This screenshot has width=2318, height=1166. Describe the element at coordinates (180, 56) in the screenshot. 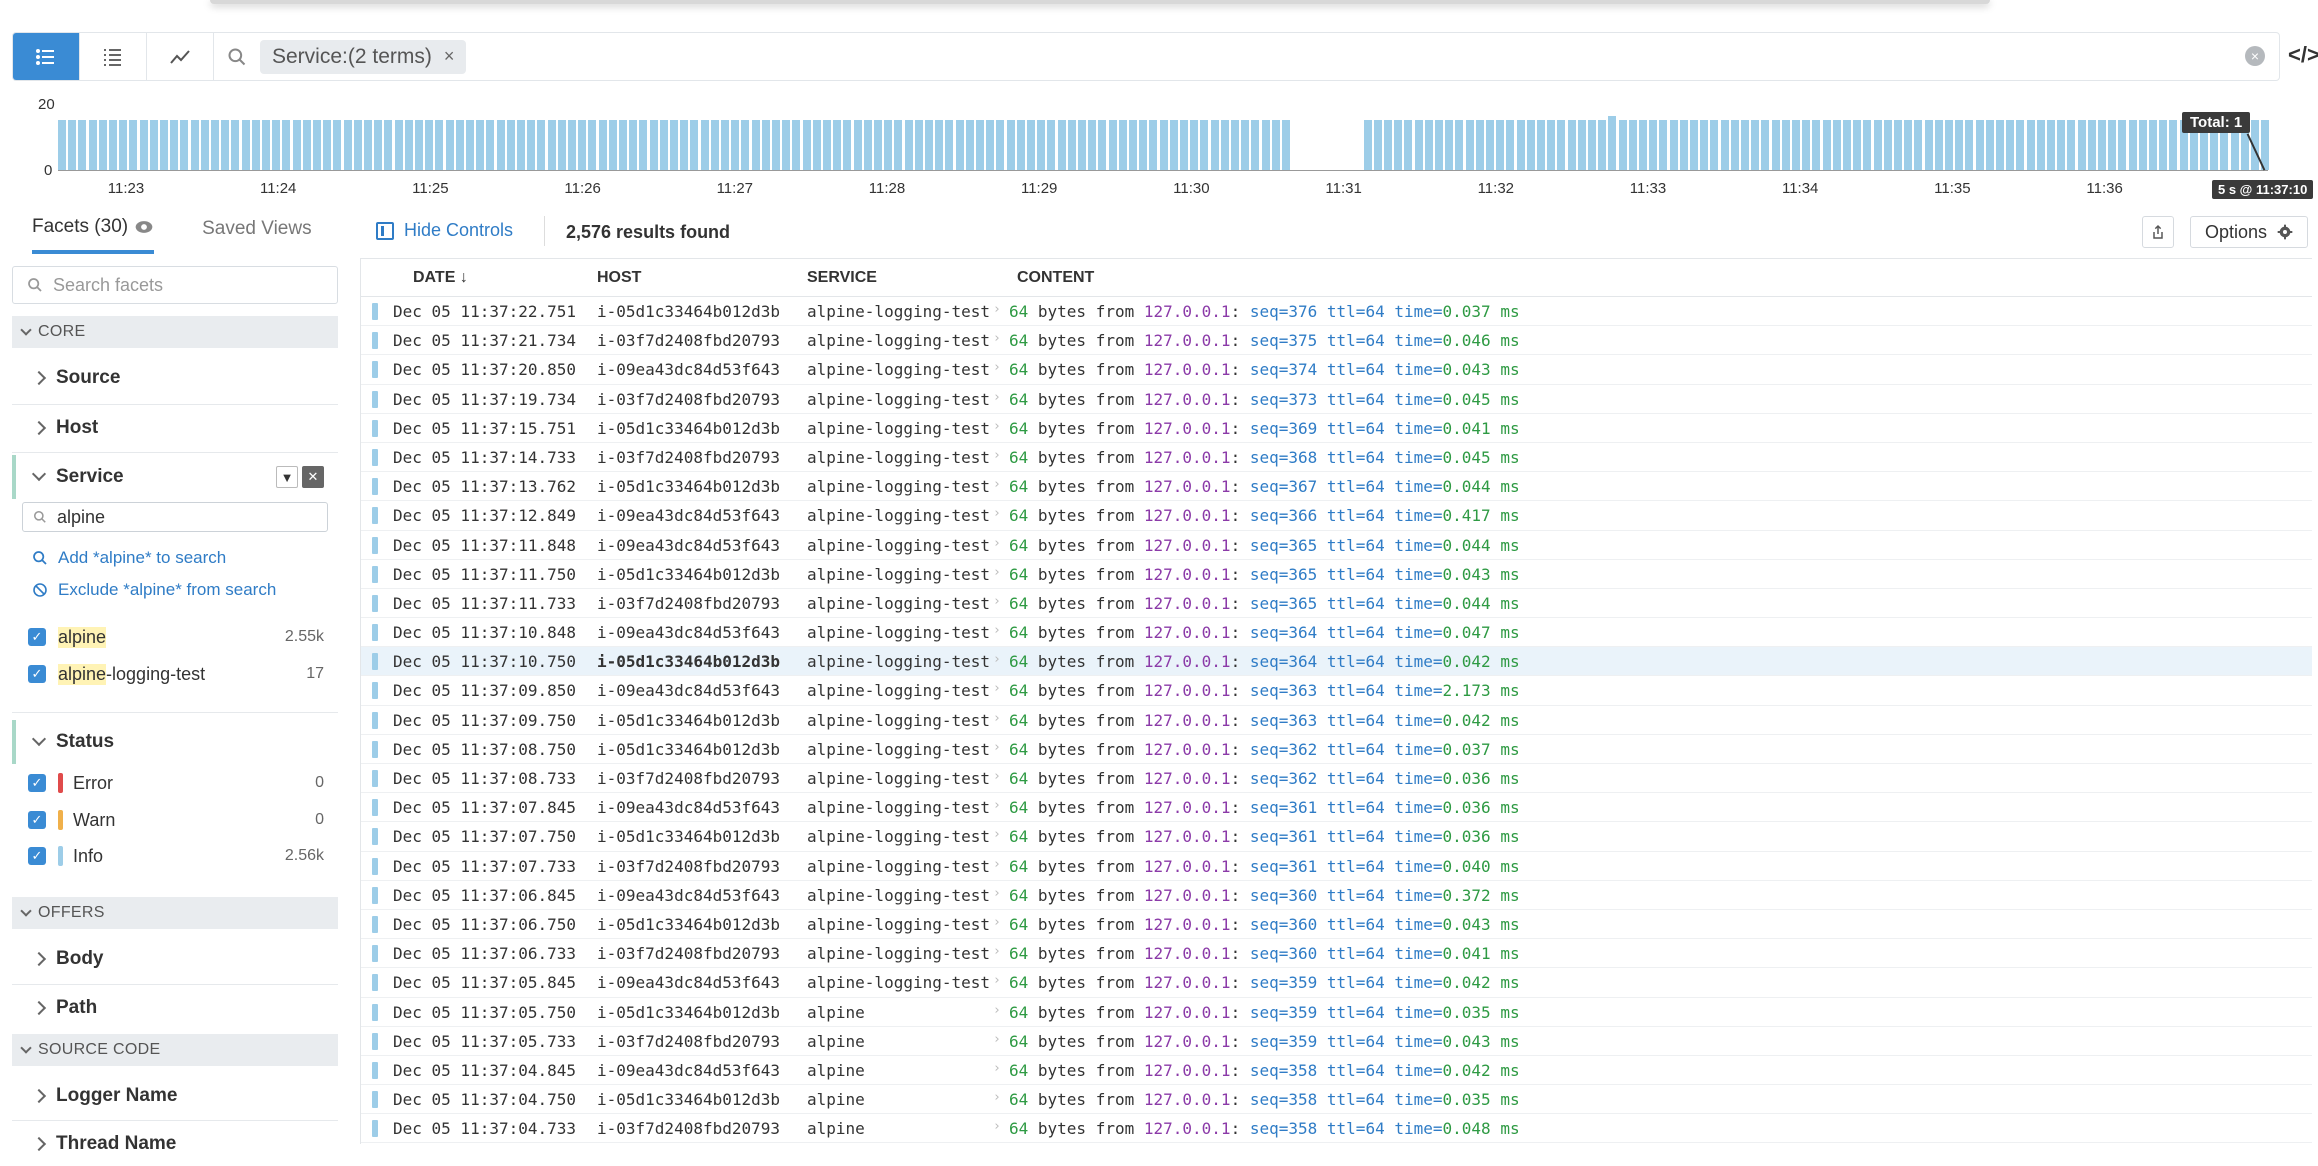

I see `analytics-view-button` at that location.